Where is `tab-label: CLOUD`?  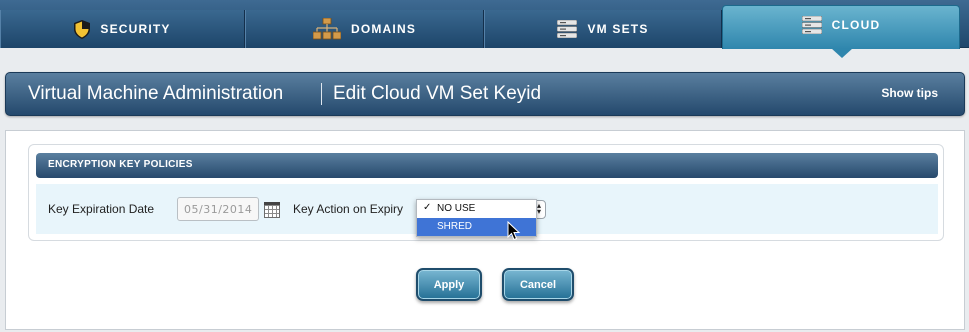
tab-label: CLOUD is located at coordinates (856, 25).